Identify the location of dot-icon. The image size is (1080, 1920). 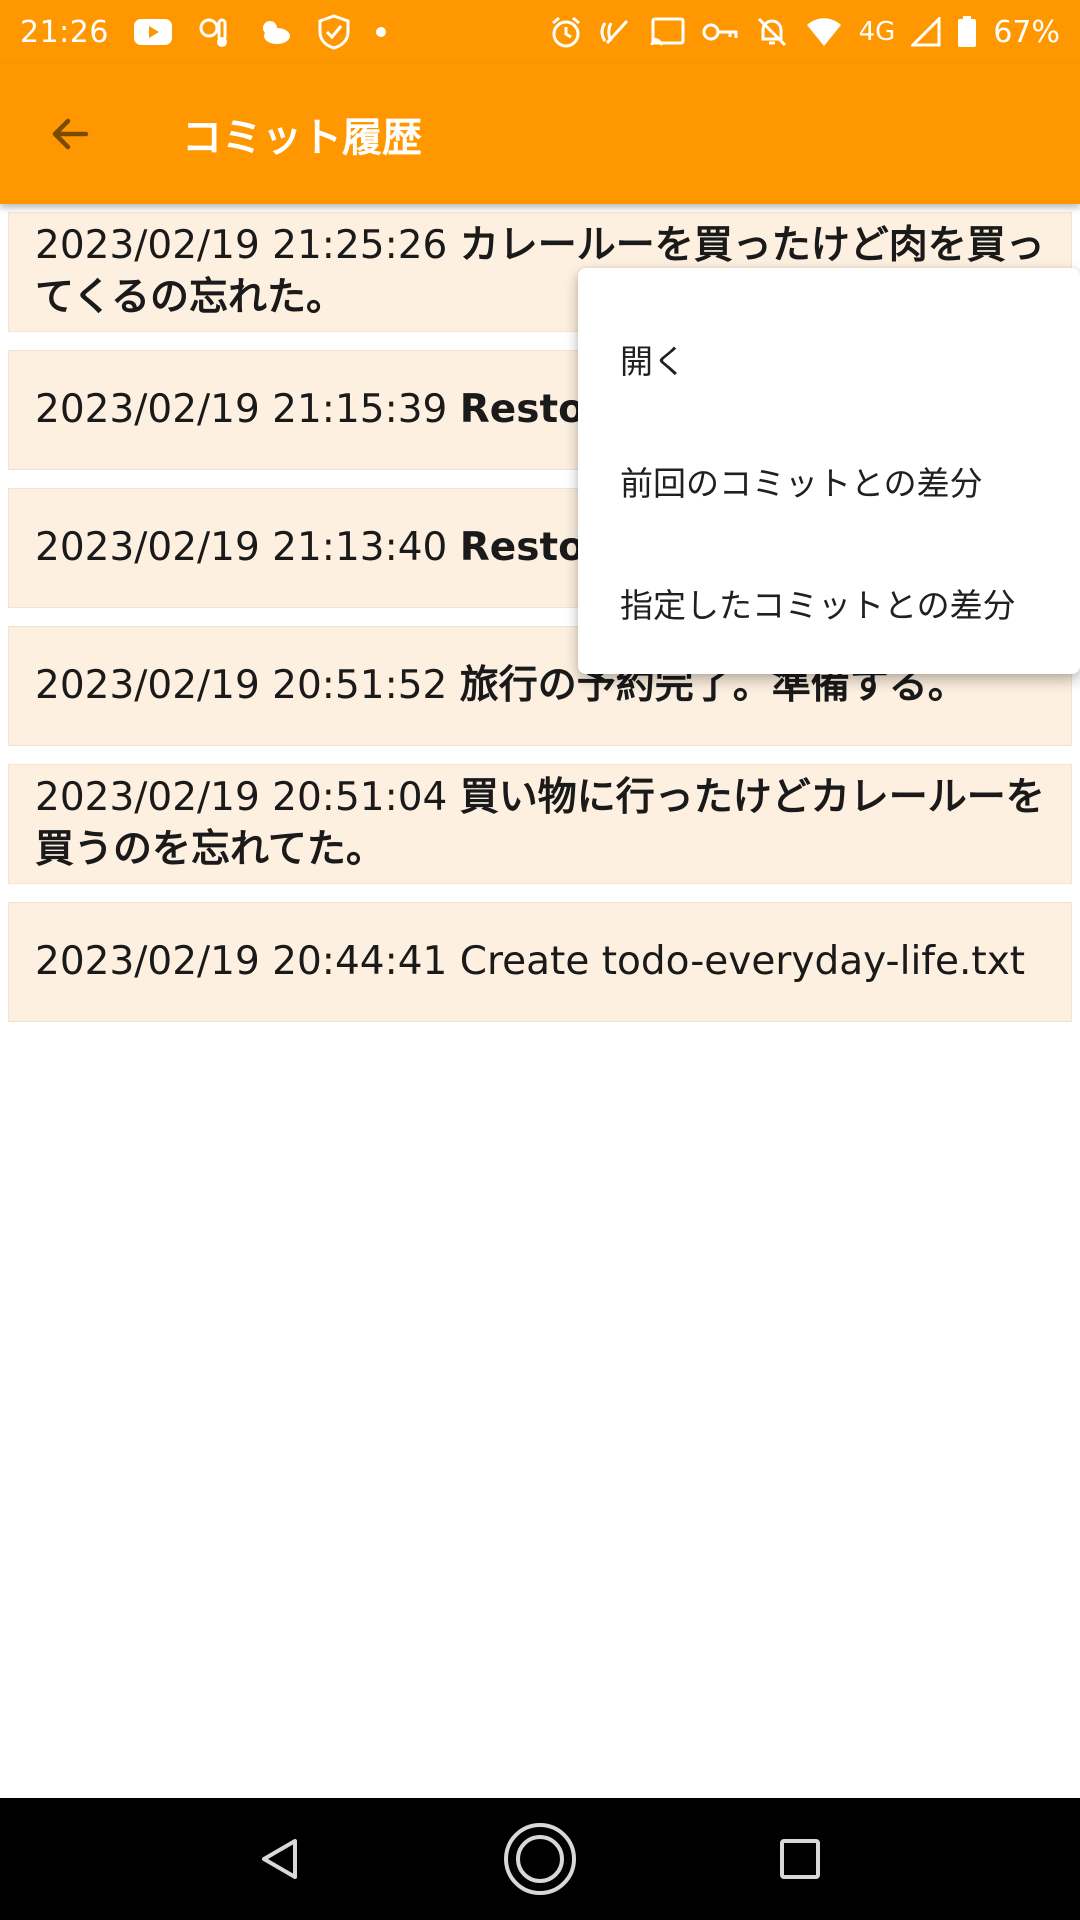
(381, 32).